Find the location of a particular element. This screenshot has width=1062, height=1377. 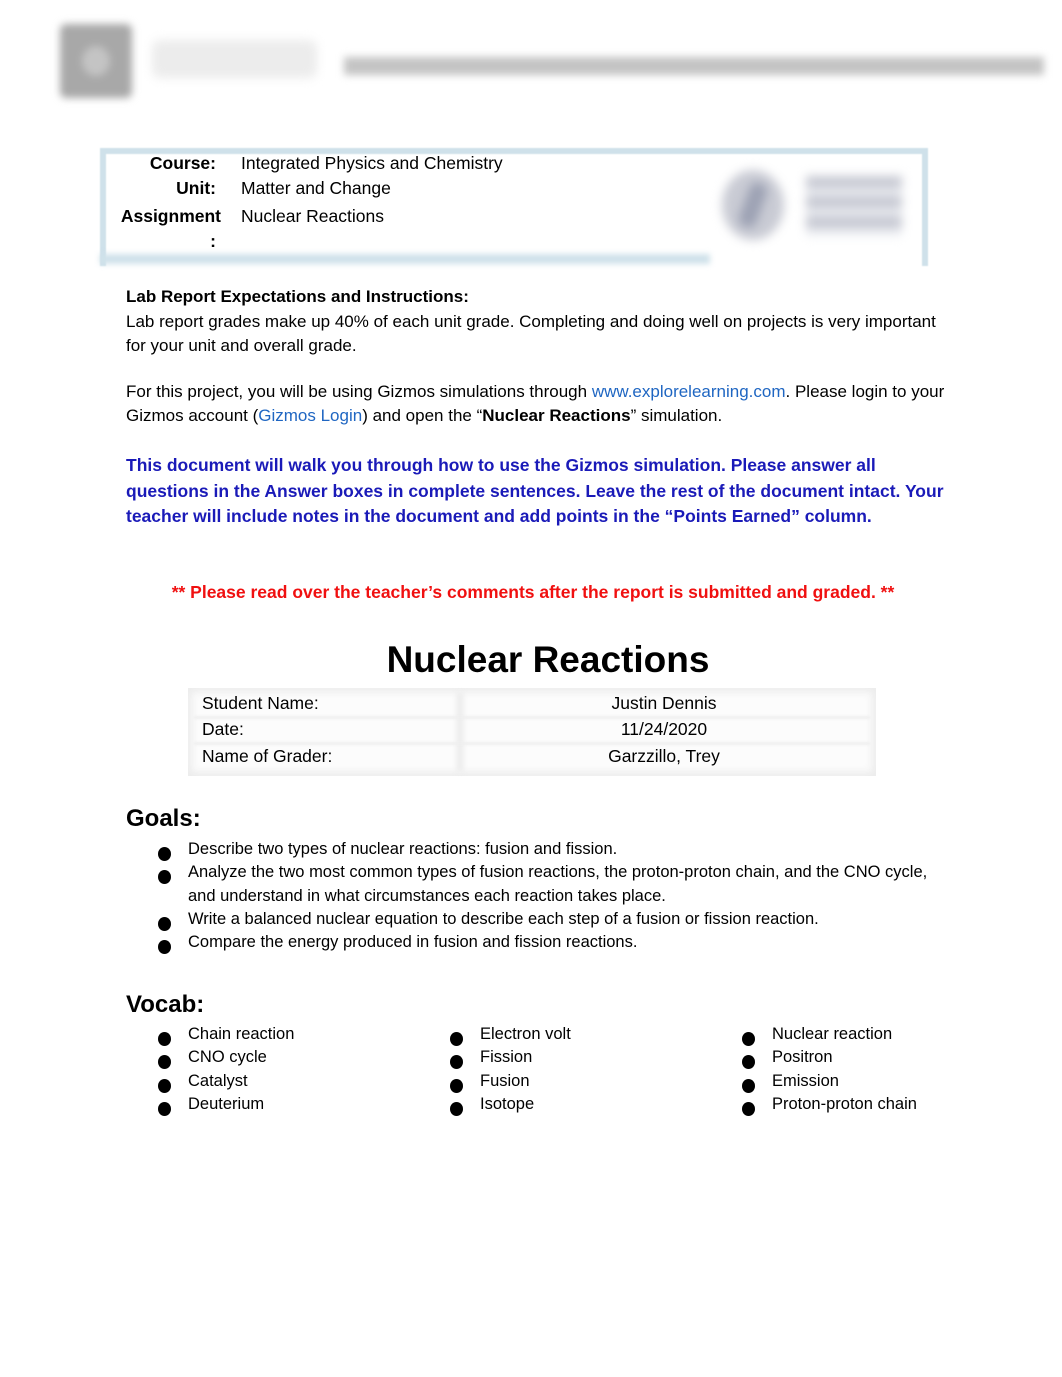

paragraph-2-text-3: ) and open the “ is located at coordinates (422, 415).